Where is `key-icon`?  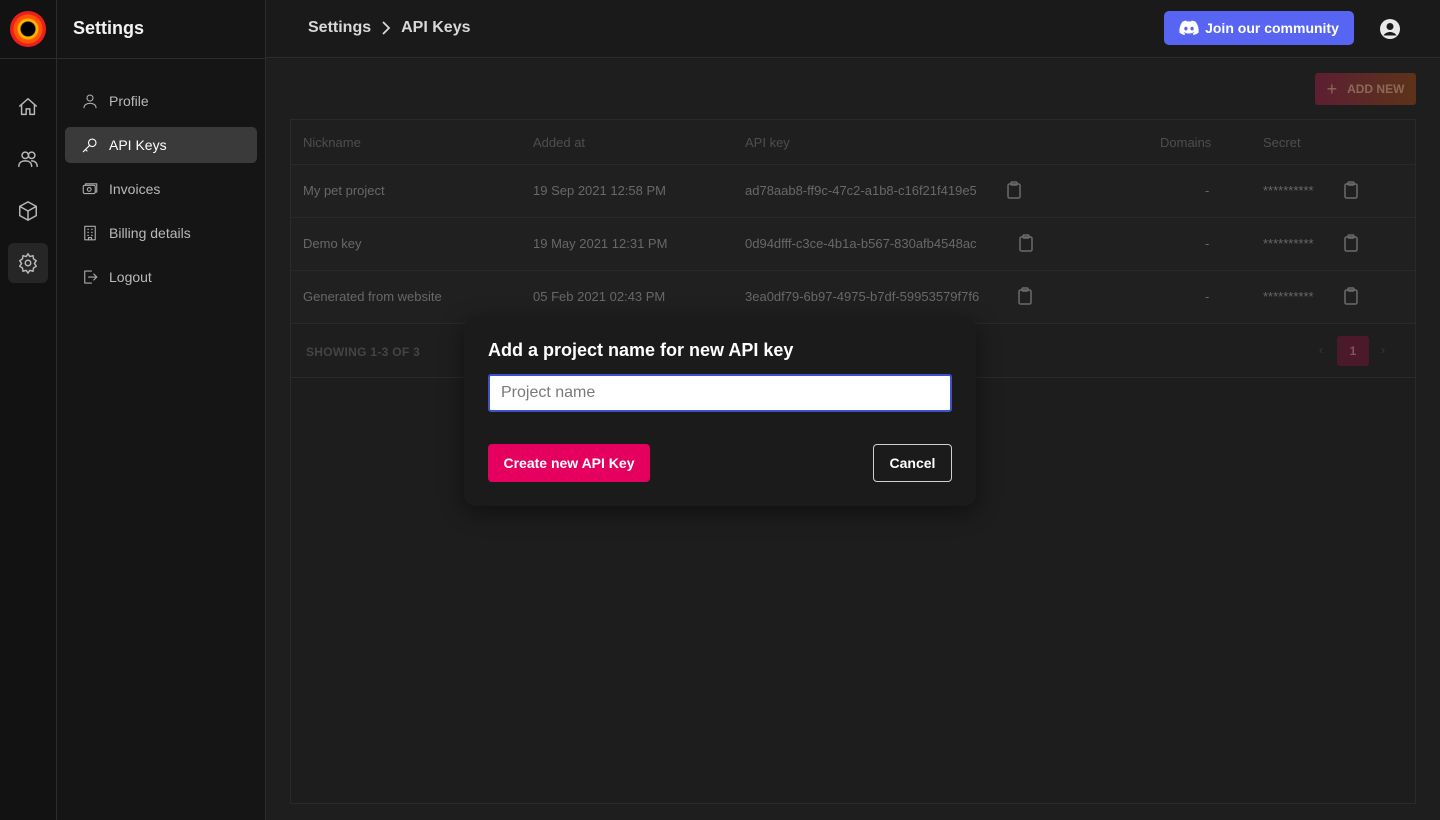
key-icon is located at coordinates (89, 145).